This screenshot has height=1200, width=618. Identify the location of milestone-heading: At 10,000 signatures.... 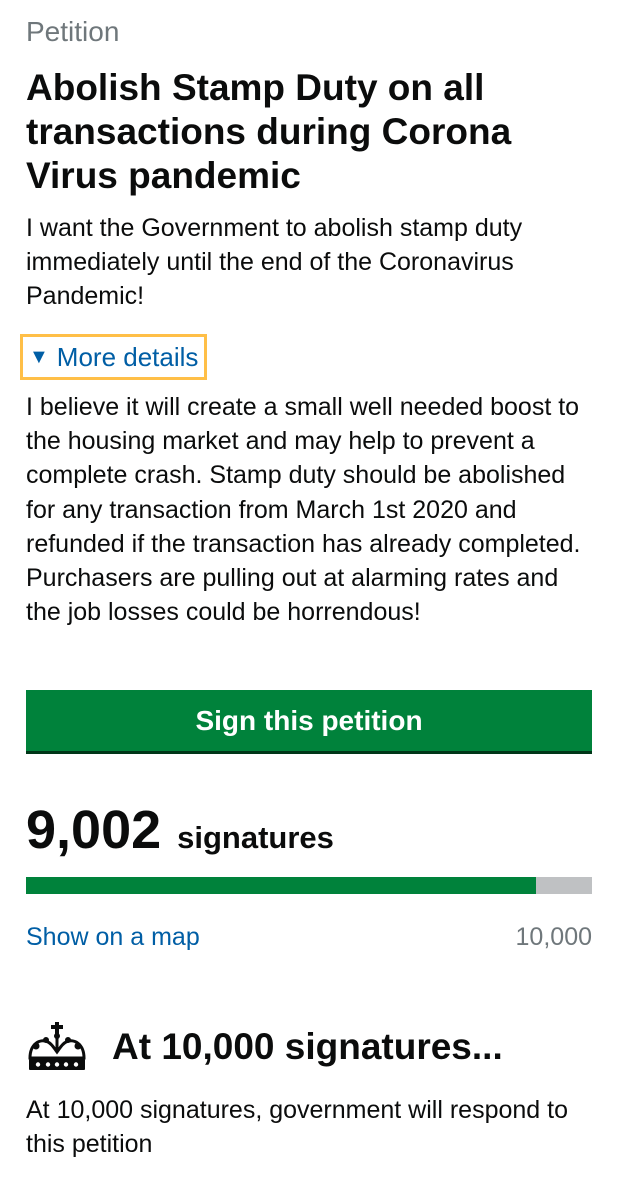
(264, 1047).